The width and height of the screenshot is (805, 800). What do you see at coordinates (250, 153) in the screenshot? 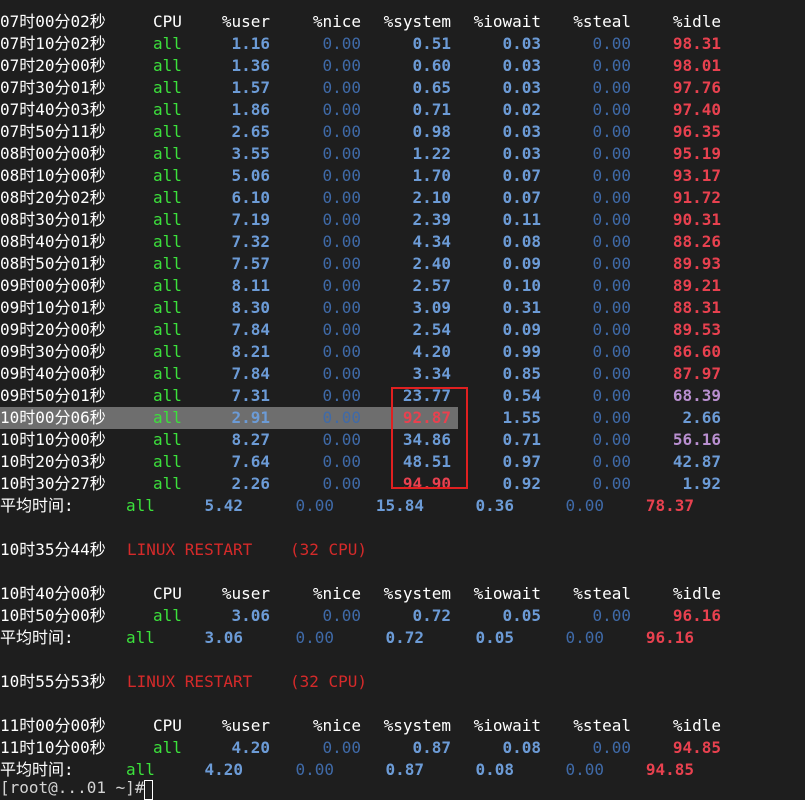
I see `row-user: 3.55` at bounding box center [250, 153].